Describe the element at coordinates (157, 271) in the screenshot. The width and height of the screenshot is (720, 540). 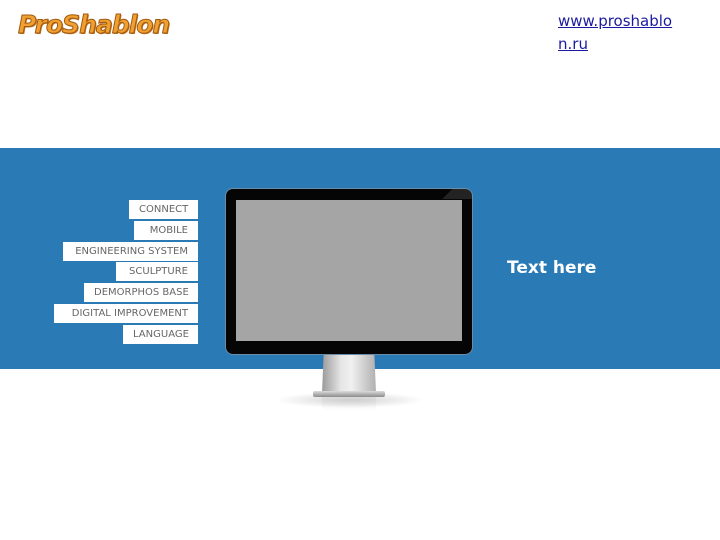
I see `label-sculpture: SCULPTURE` at that location.